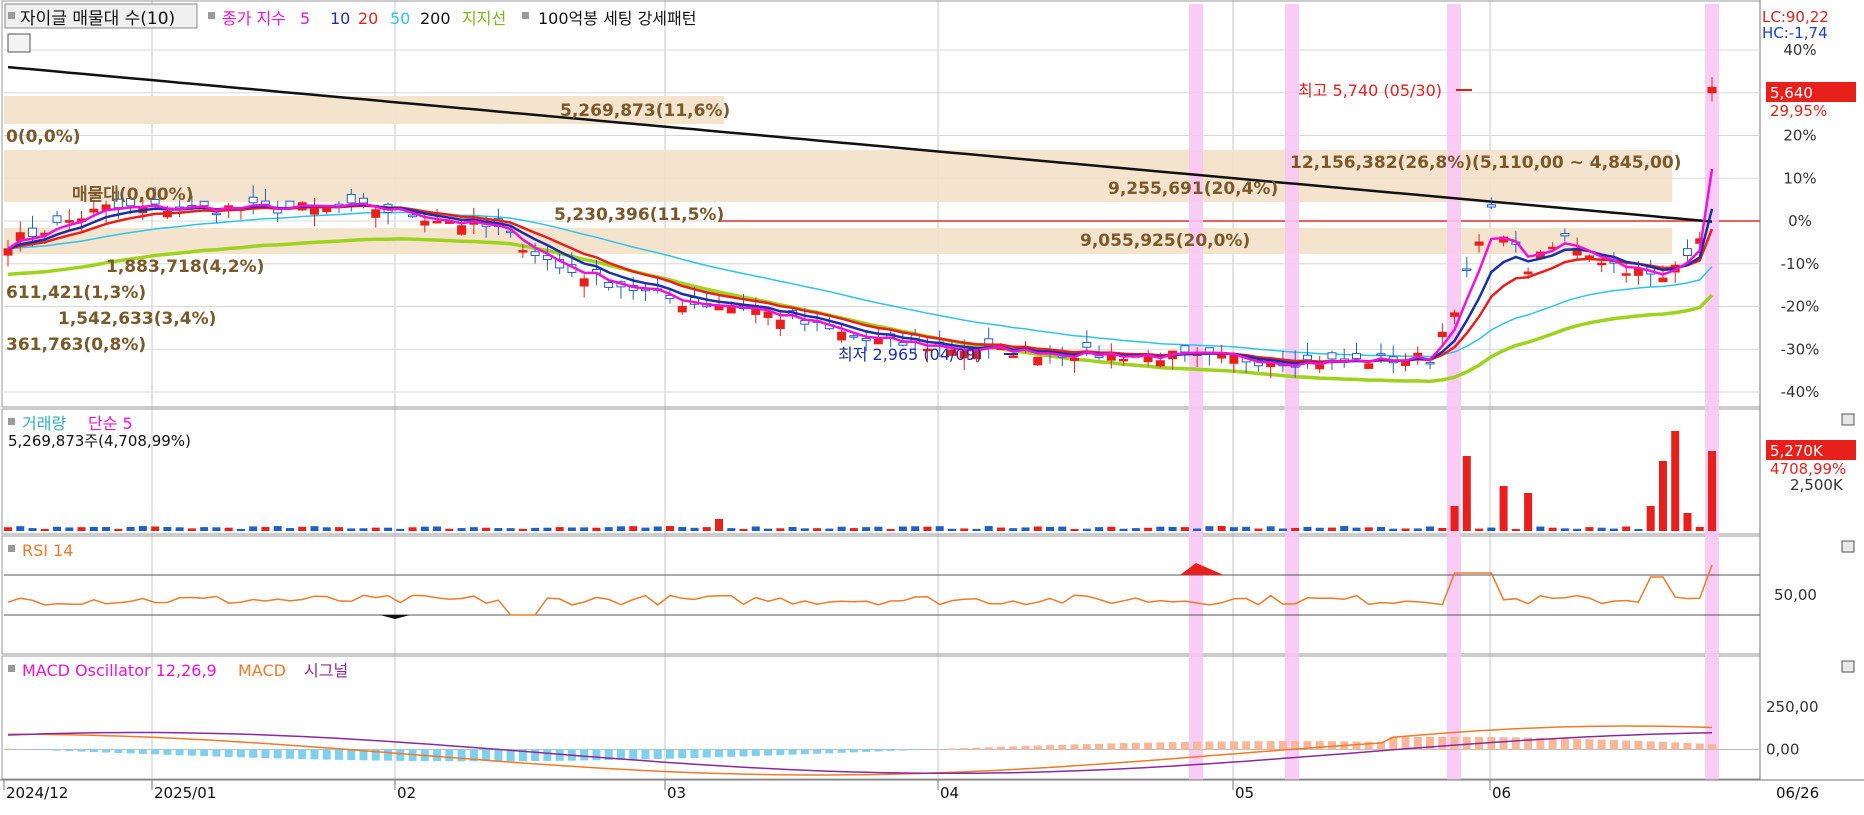 This screenshot has height=815, width=1864. What do you see at coordinates (435, 18) in the screenshot?
I see `legend-period-200: 200` at bounding box center [435, 18].